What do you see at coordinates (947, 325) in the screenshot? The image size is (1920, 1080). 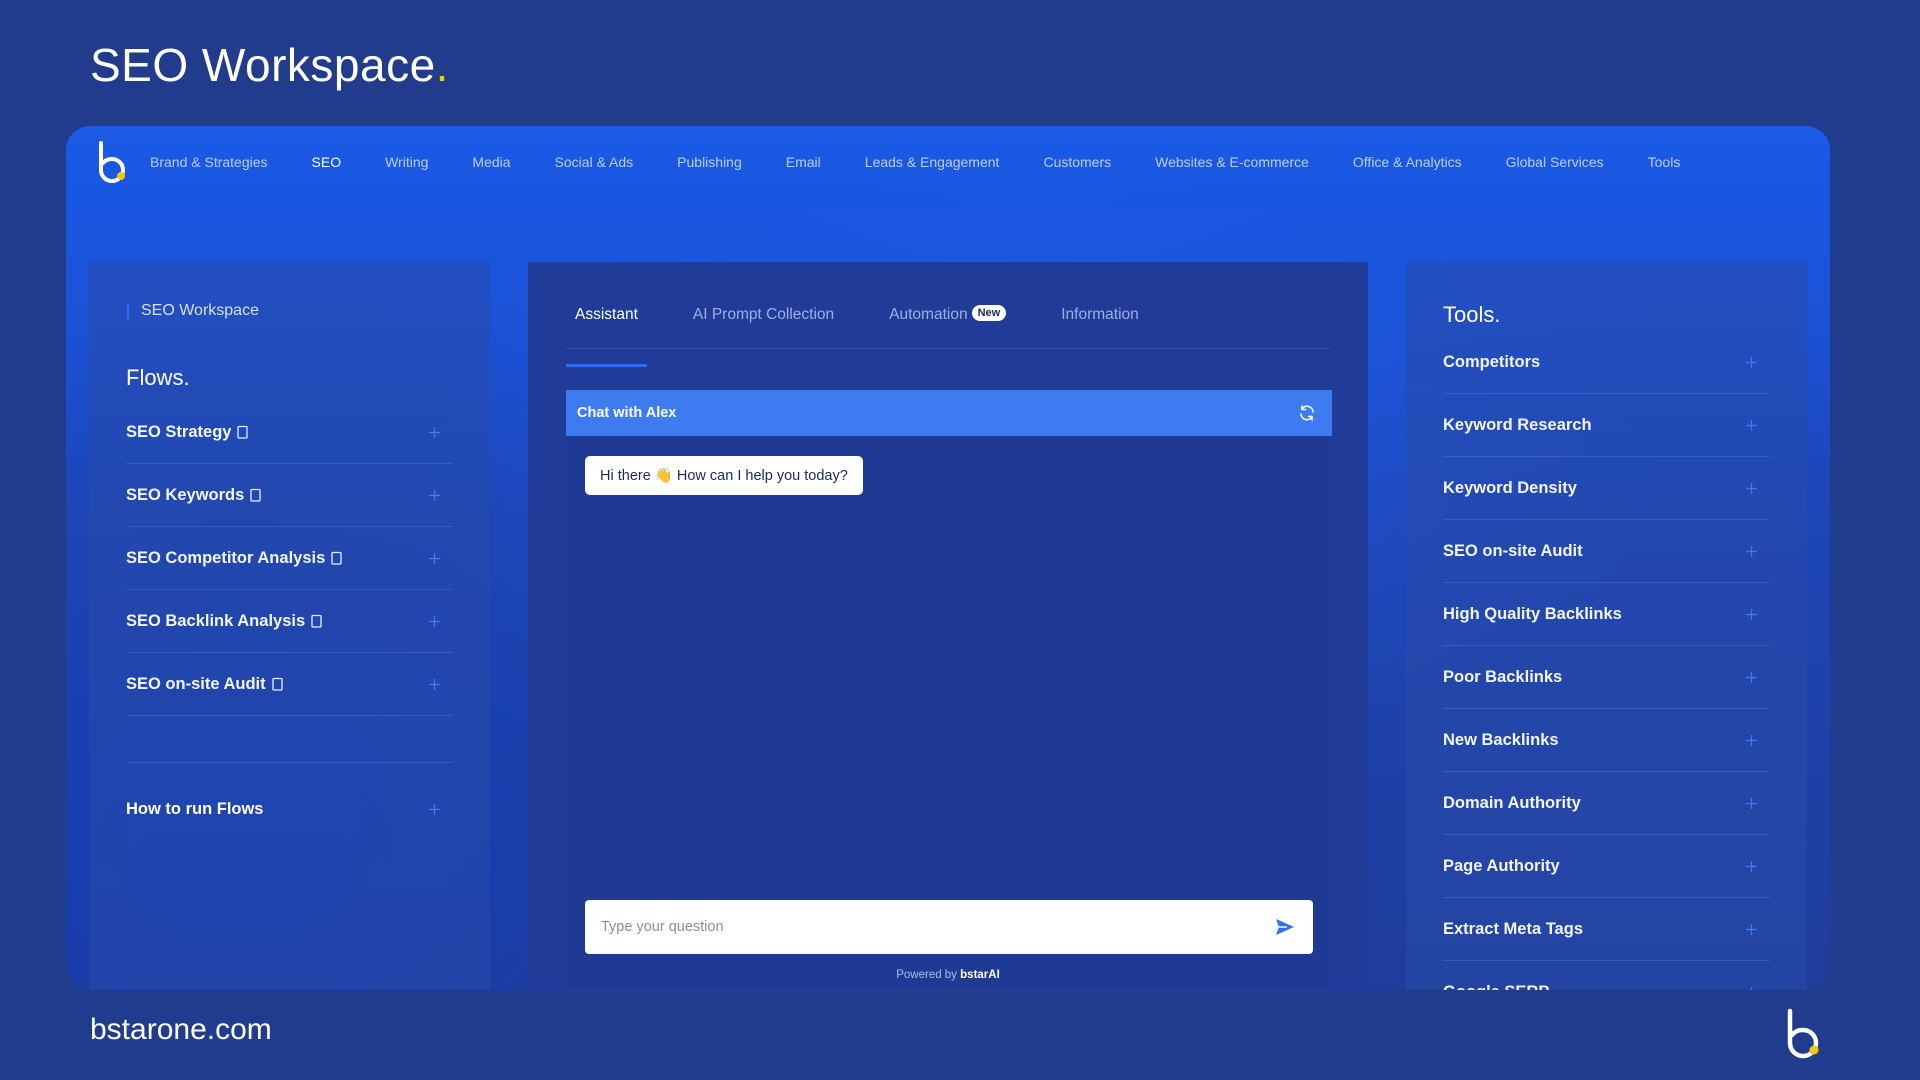 I see `tab-automation: Automation New` at bounding box center [947, 325].